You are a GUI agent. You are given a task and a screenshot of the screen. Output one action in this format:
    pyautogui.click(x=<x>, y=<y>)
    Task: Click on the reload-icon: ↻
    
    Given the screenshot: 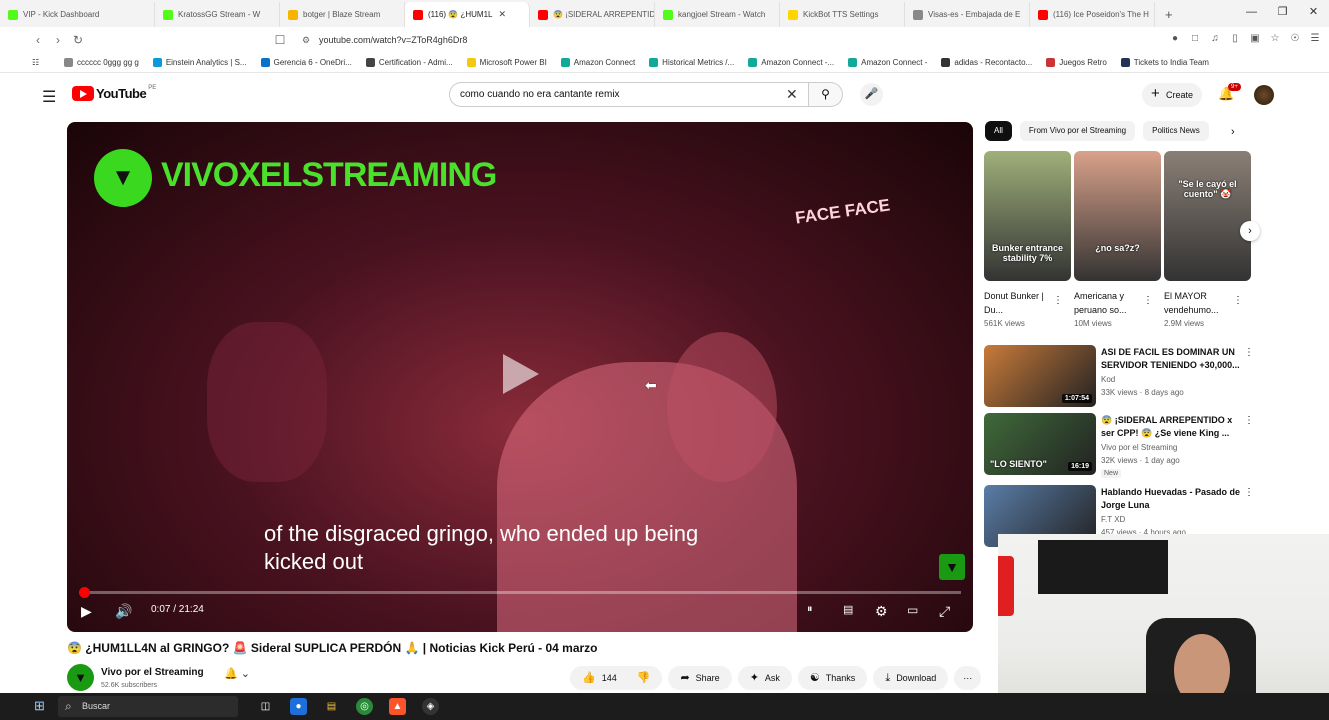 What is the action you would take?
    pyautogui.click(x=78, y=40)
    